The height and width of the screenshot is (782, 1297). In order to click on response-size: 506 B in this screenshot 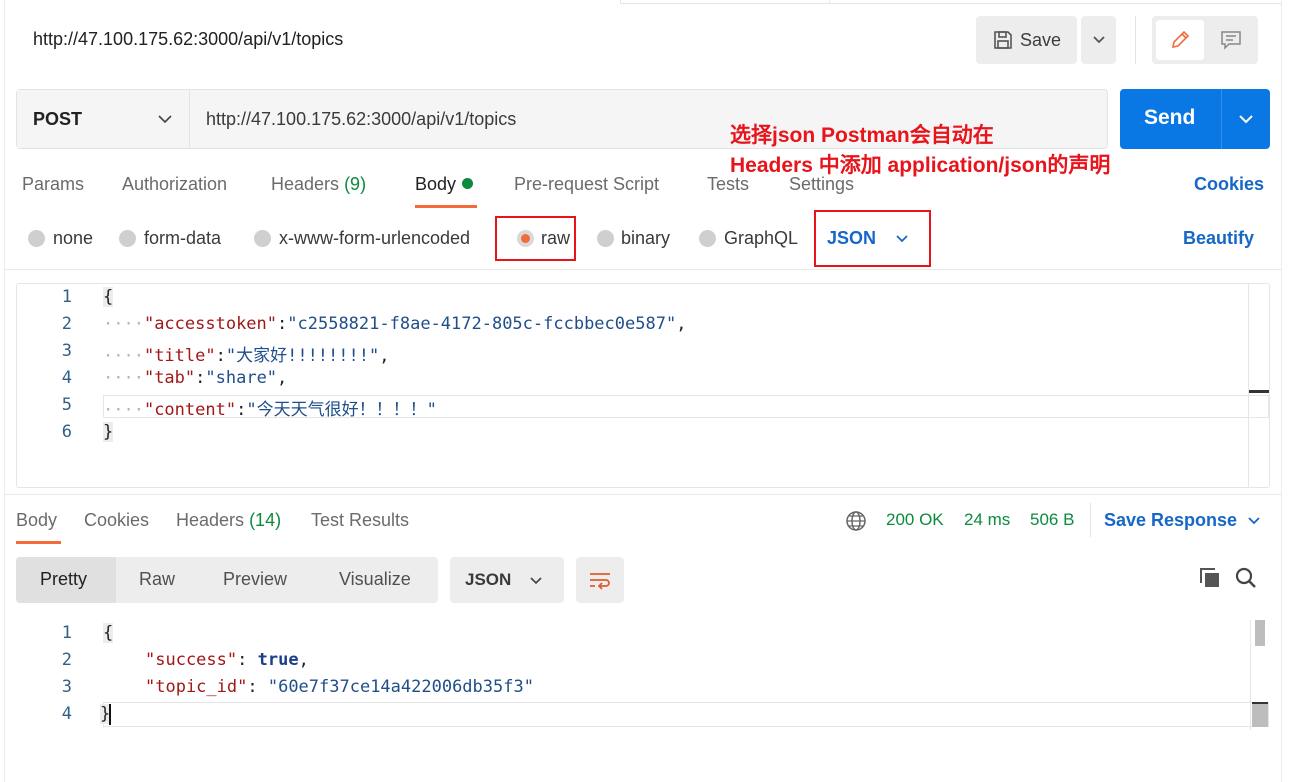, I will do `click(1052, 520)`.